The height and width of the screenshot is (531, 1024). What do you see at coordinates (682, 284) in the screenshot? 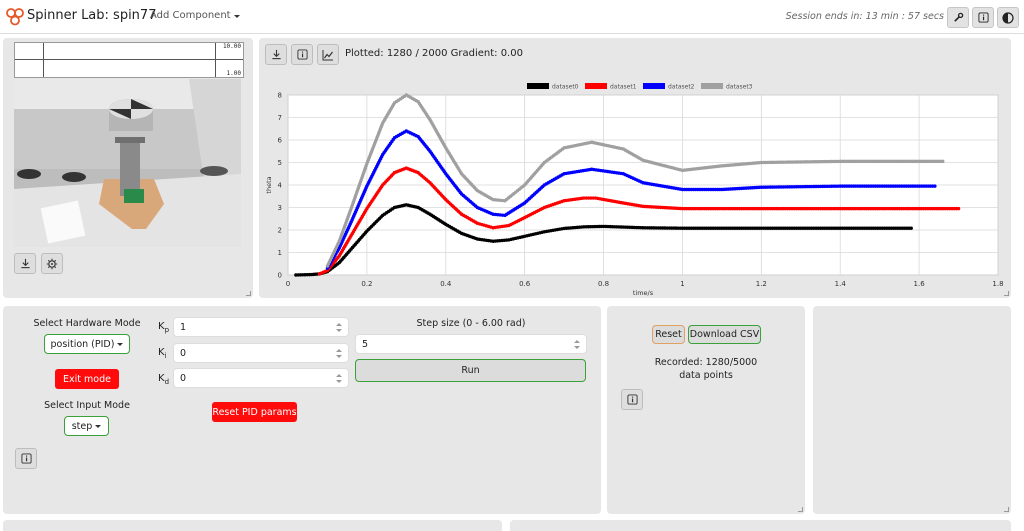
I see `x-tick-label: 1` at bounding box center [682, 284].